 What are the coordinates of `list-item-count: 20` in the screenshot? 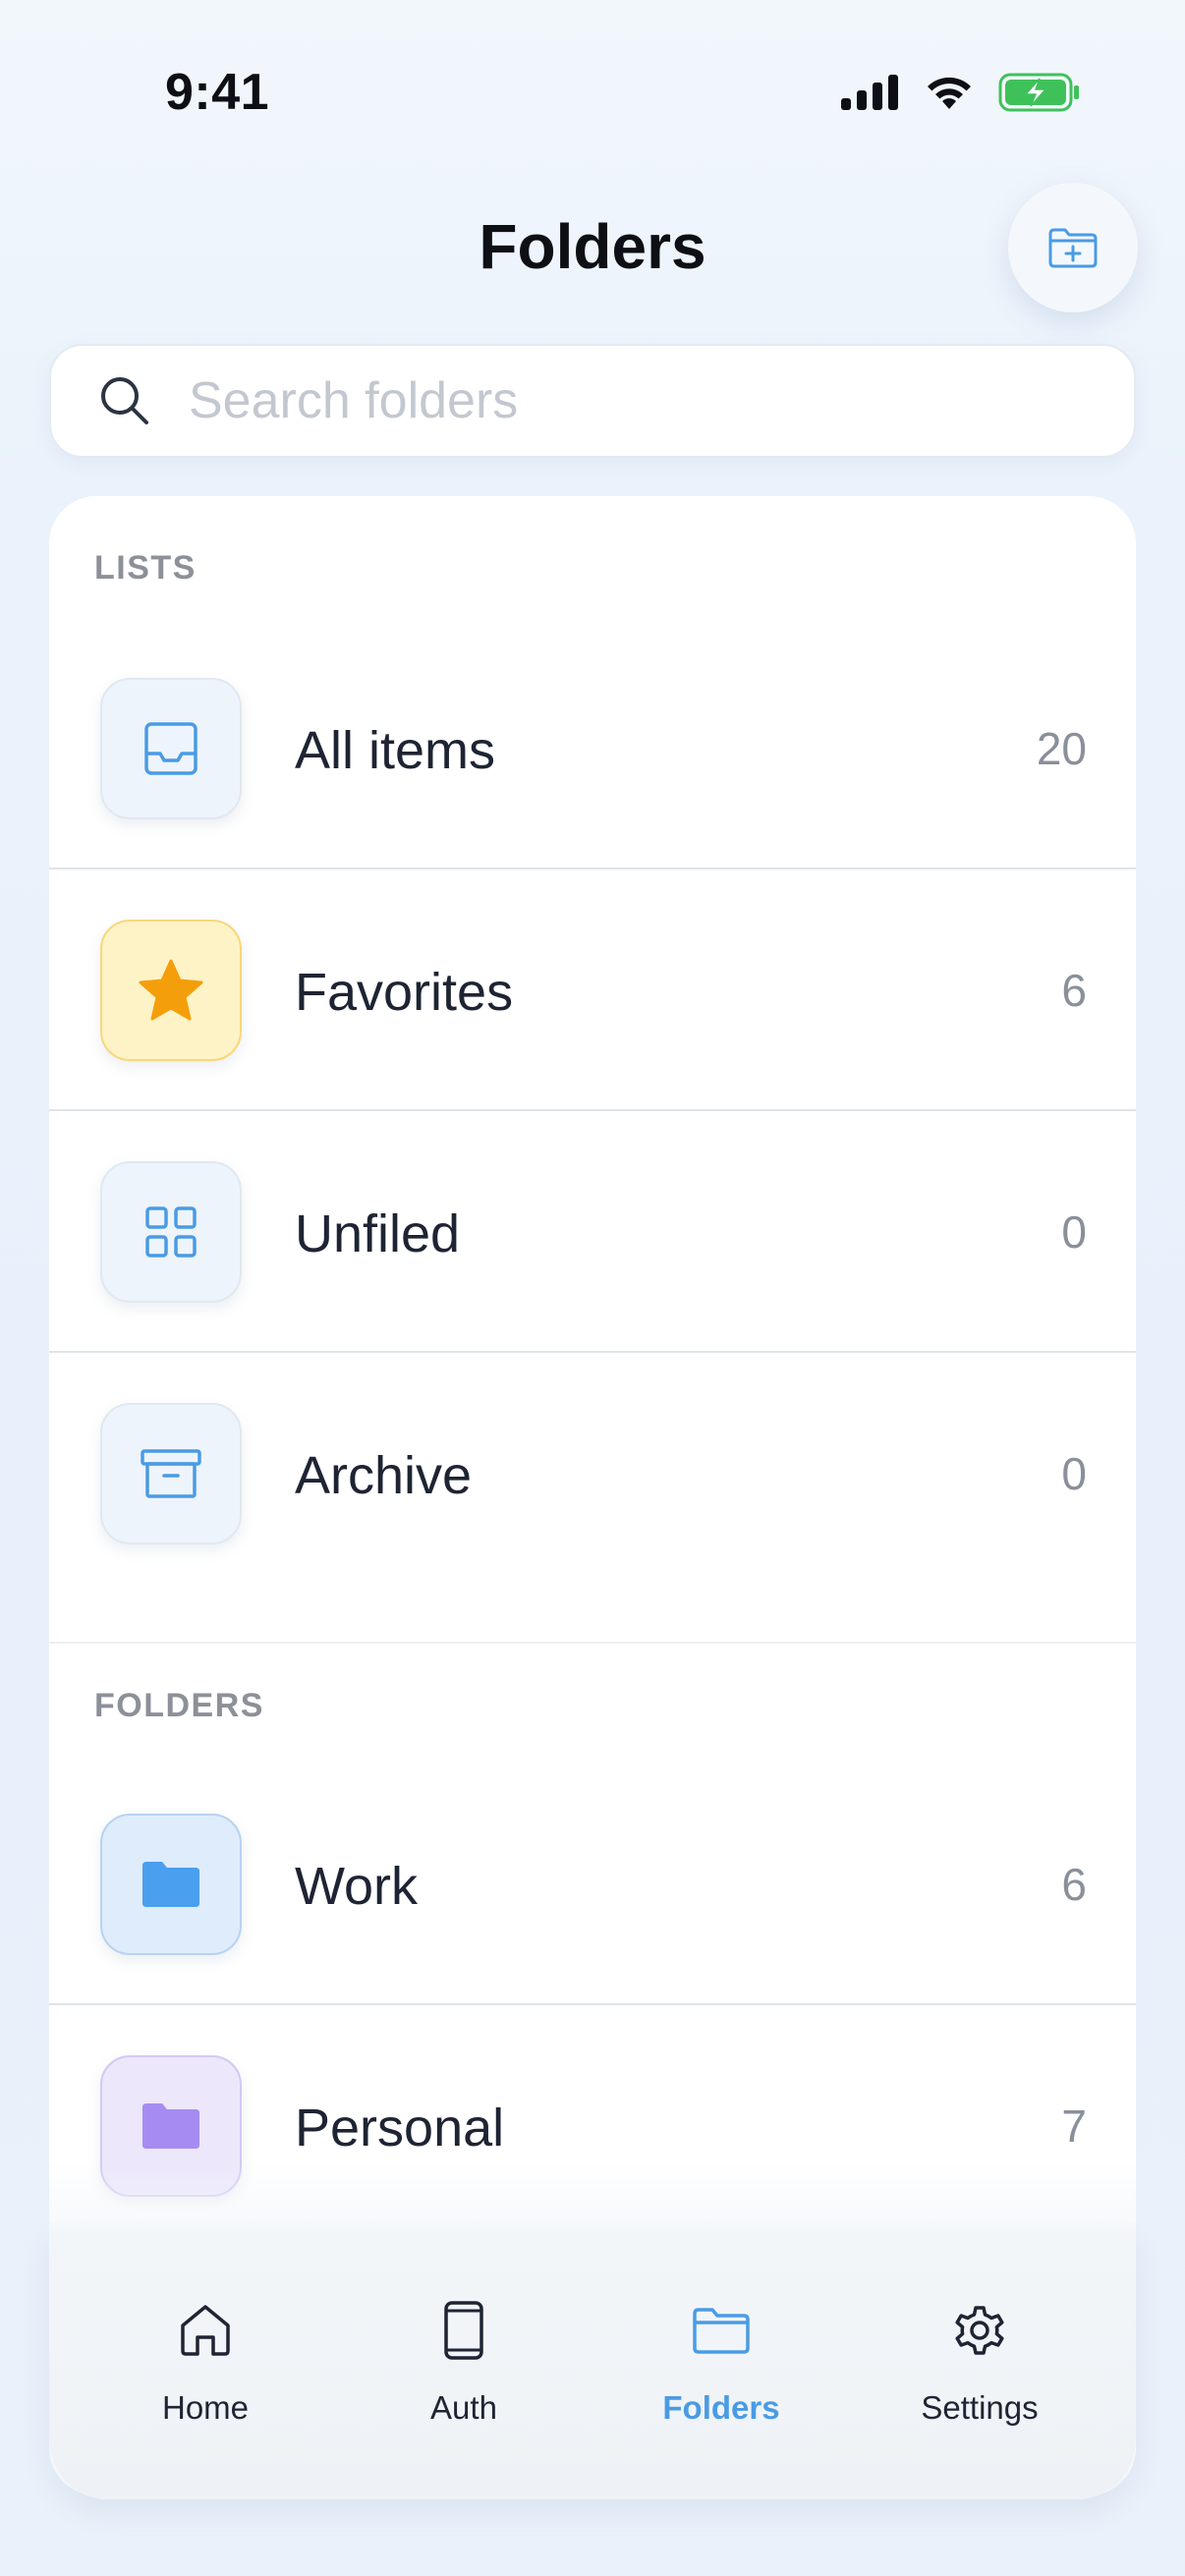 It's located at (1061, 748).